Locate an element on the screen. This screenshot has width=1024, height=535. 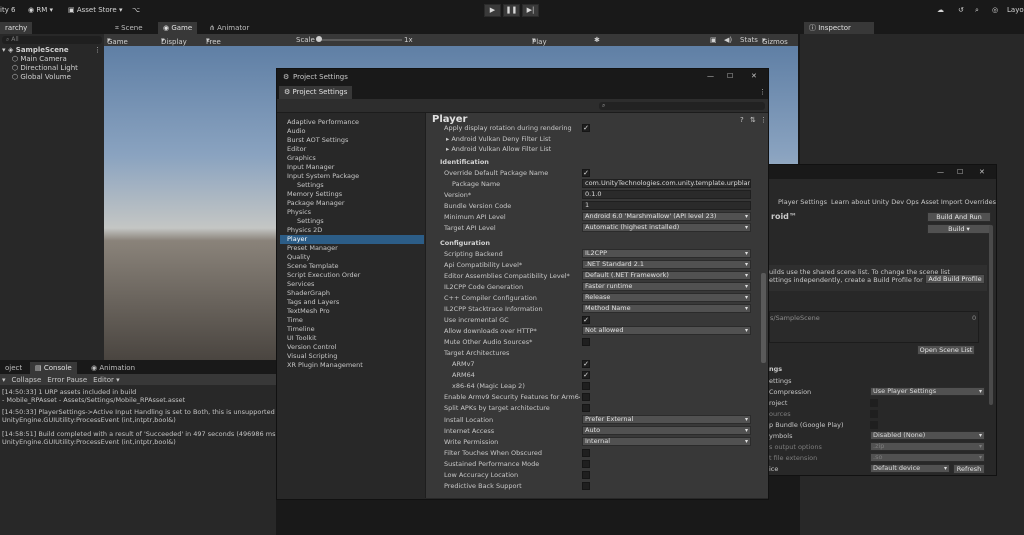
open-scene-list-button: Open Scene List is located at coordinates (946, 350).